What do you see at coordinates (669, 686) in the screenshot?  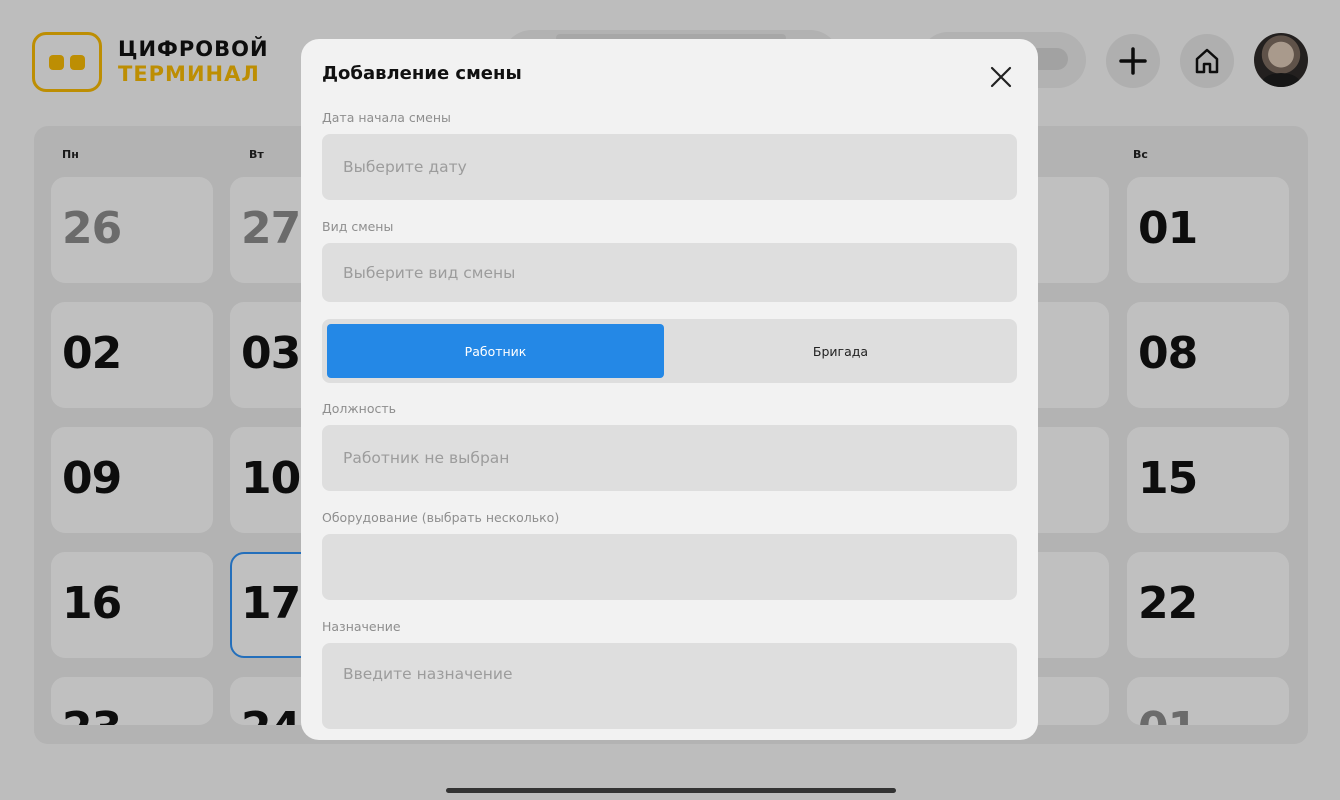 I see `purpose-textarea: Введите назначение` at bounding box center [669, 686].